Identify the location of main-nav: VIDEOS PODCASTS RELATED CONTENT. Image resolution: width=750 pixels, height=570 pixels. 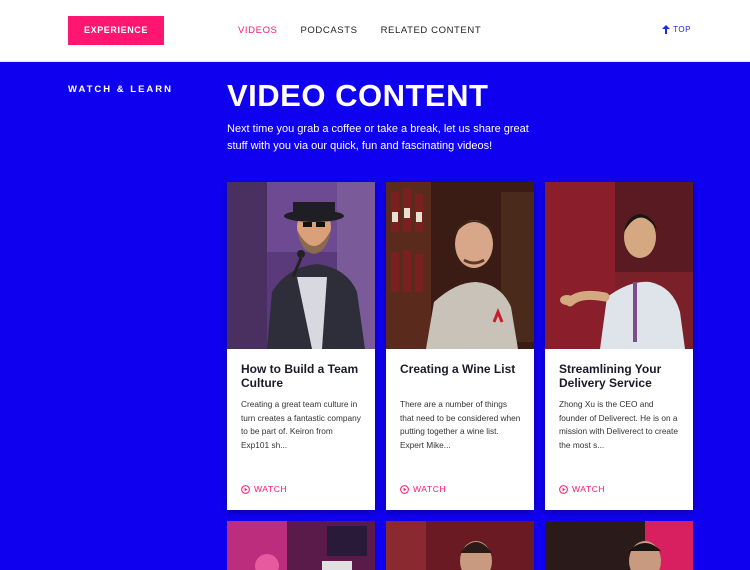
(359, 30).